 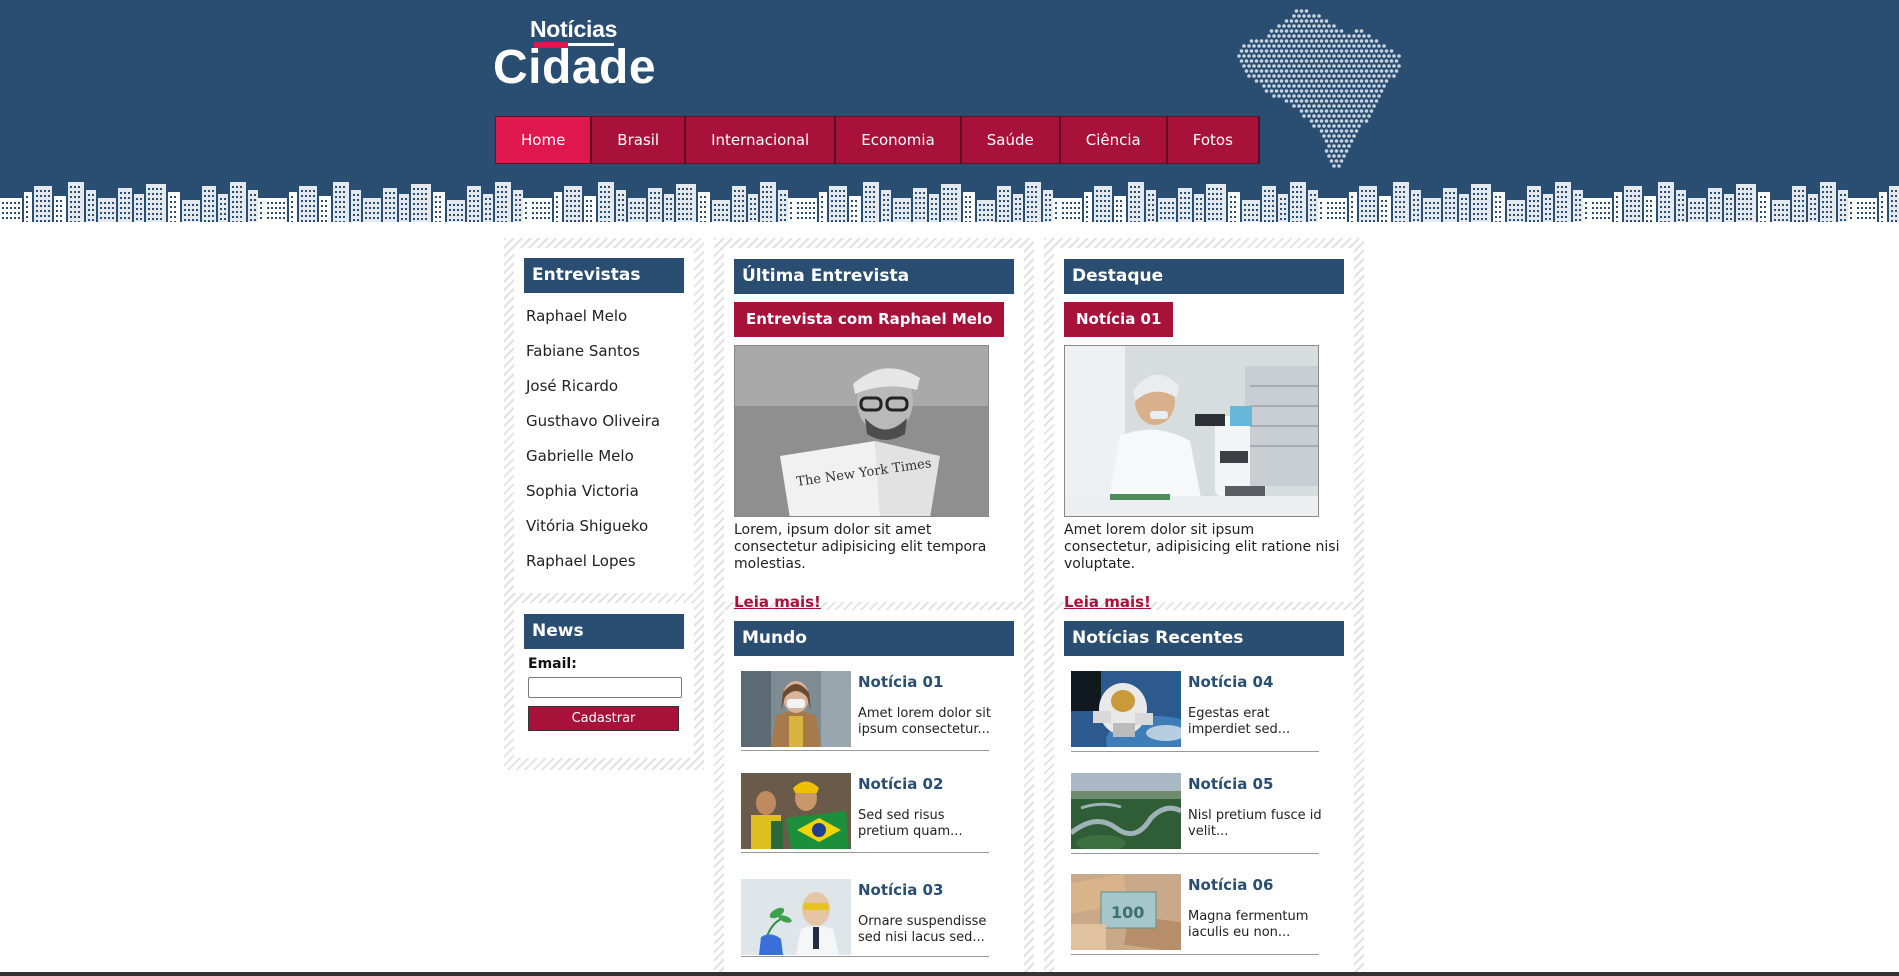 What do you see at coordinates (574, 29) in the screenshot?
I see `logo-top-text: Notícias` at bounding box center [574, 29].